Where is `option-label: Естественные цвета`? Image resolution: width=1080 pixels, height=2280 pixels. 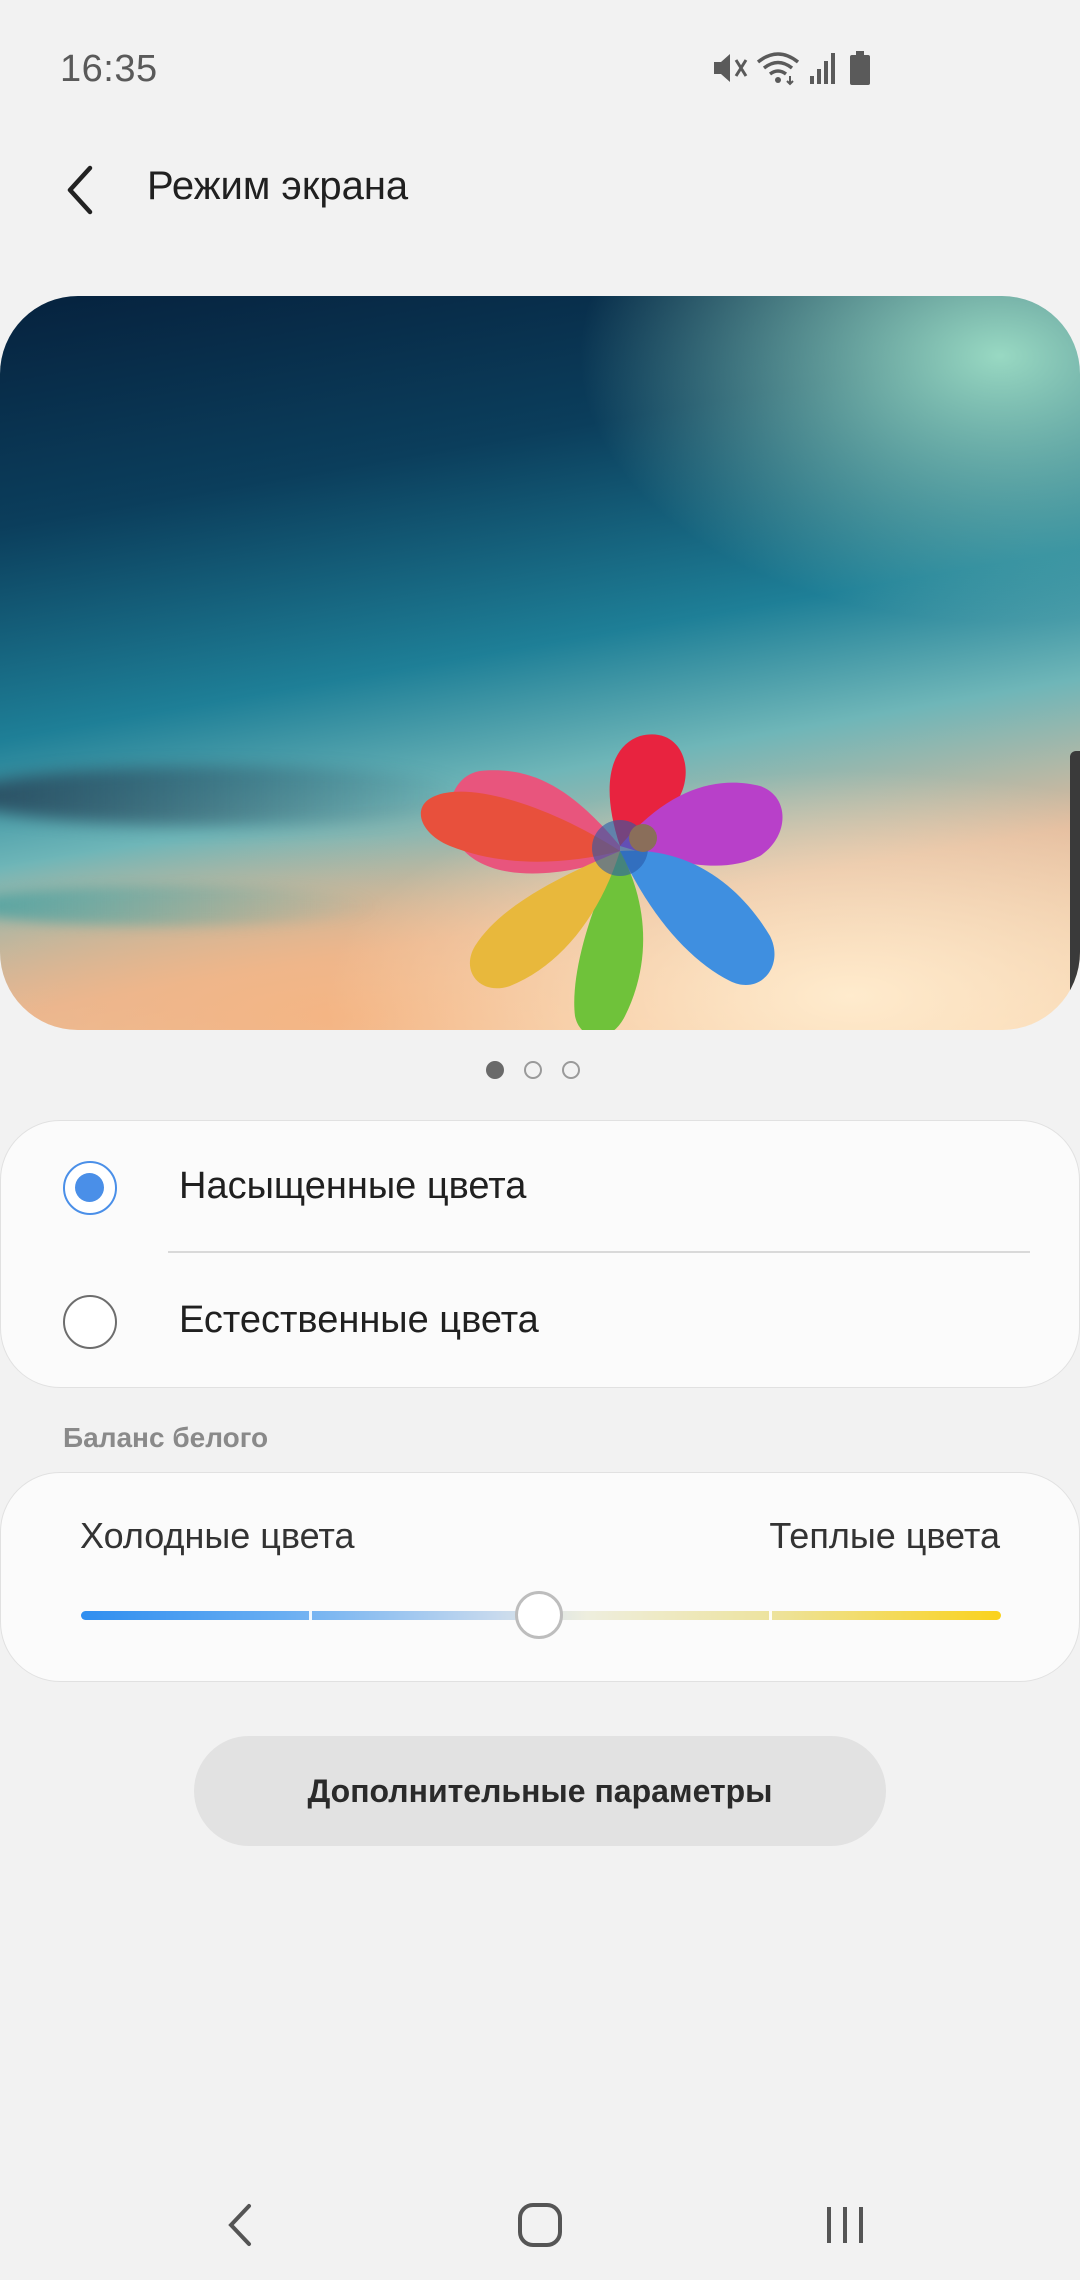 option-label: Естественные цвета is located at coordinates (359, 1320).